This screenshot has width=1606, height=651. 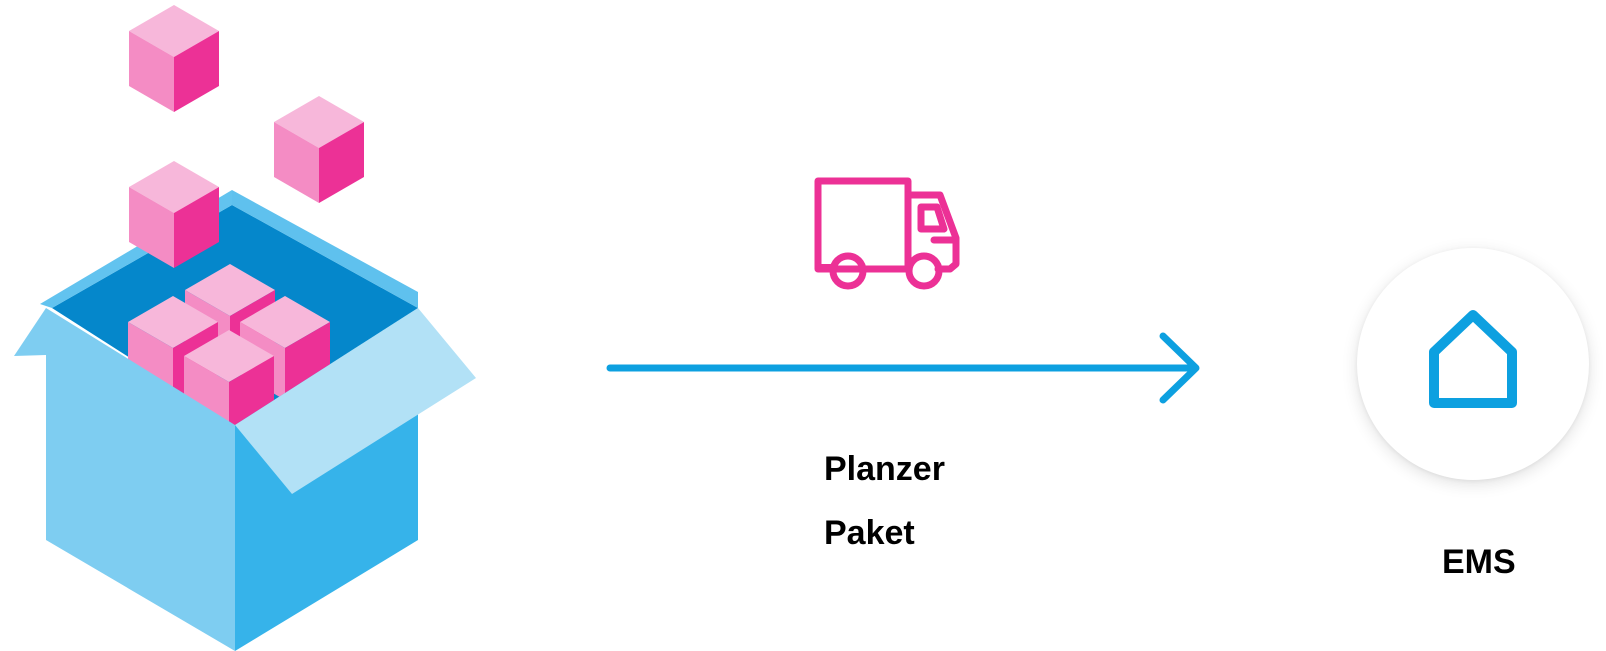 I want to click on transport-label-planzer: Planzer, so click(x=884, y=469).